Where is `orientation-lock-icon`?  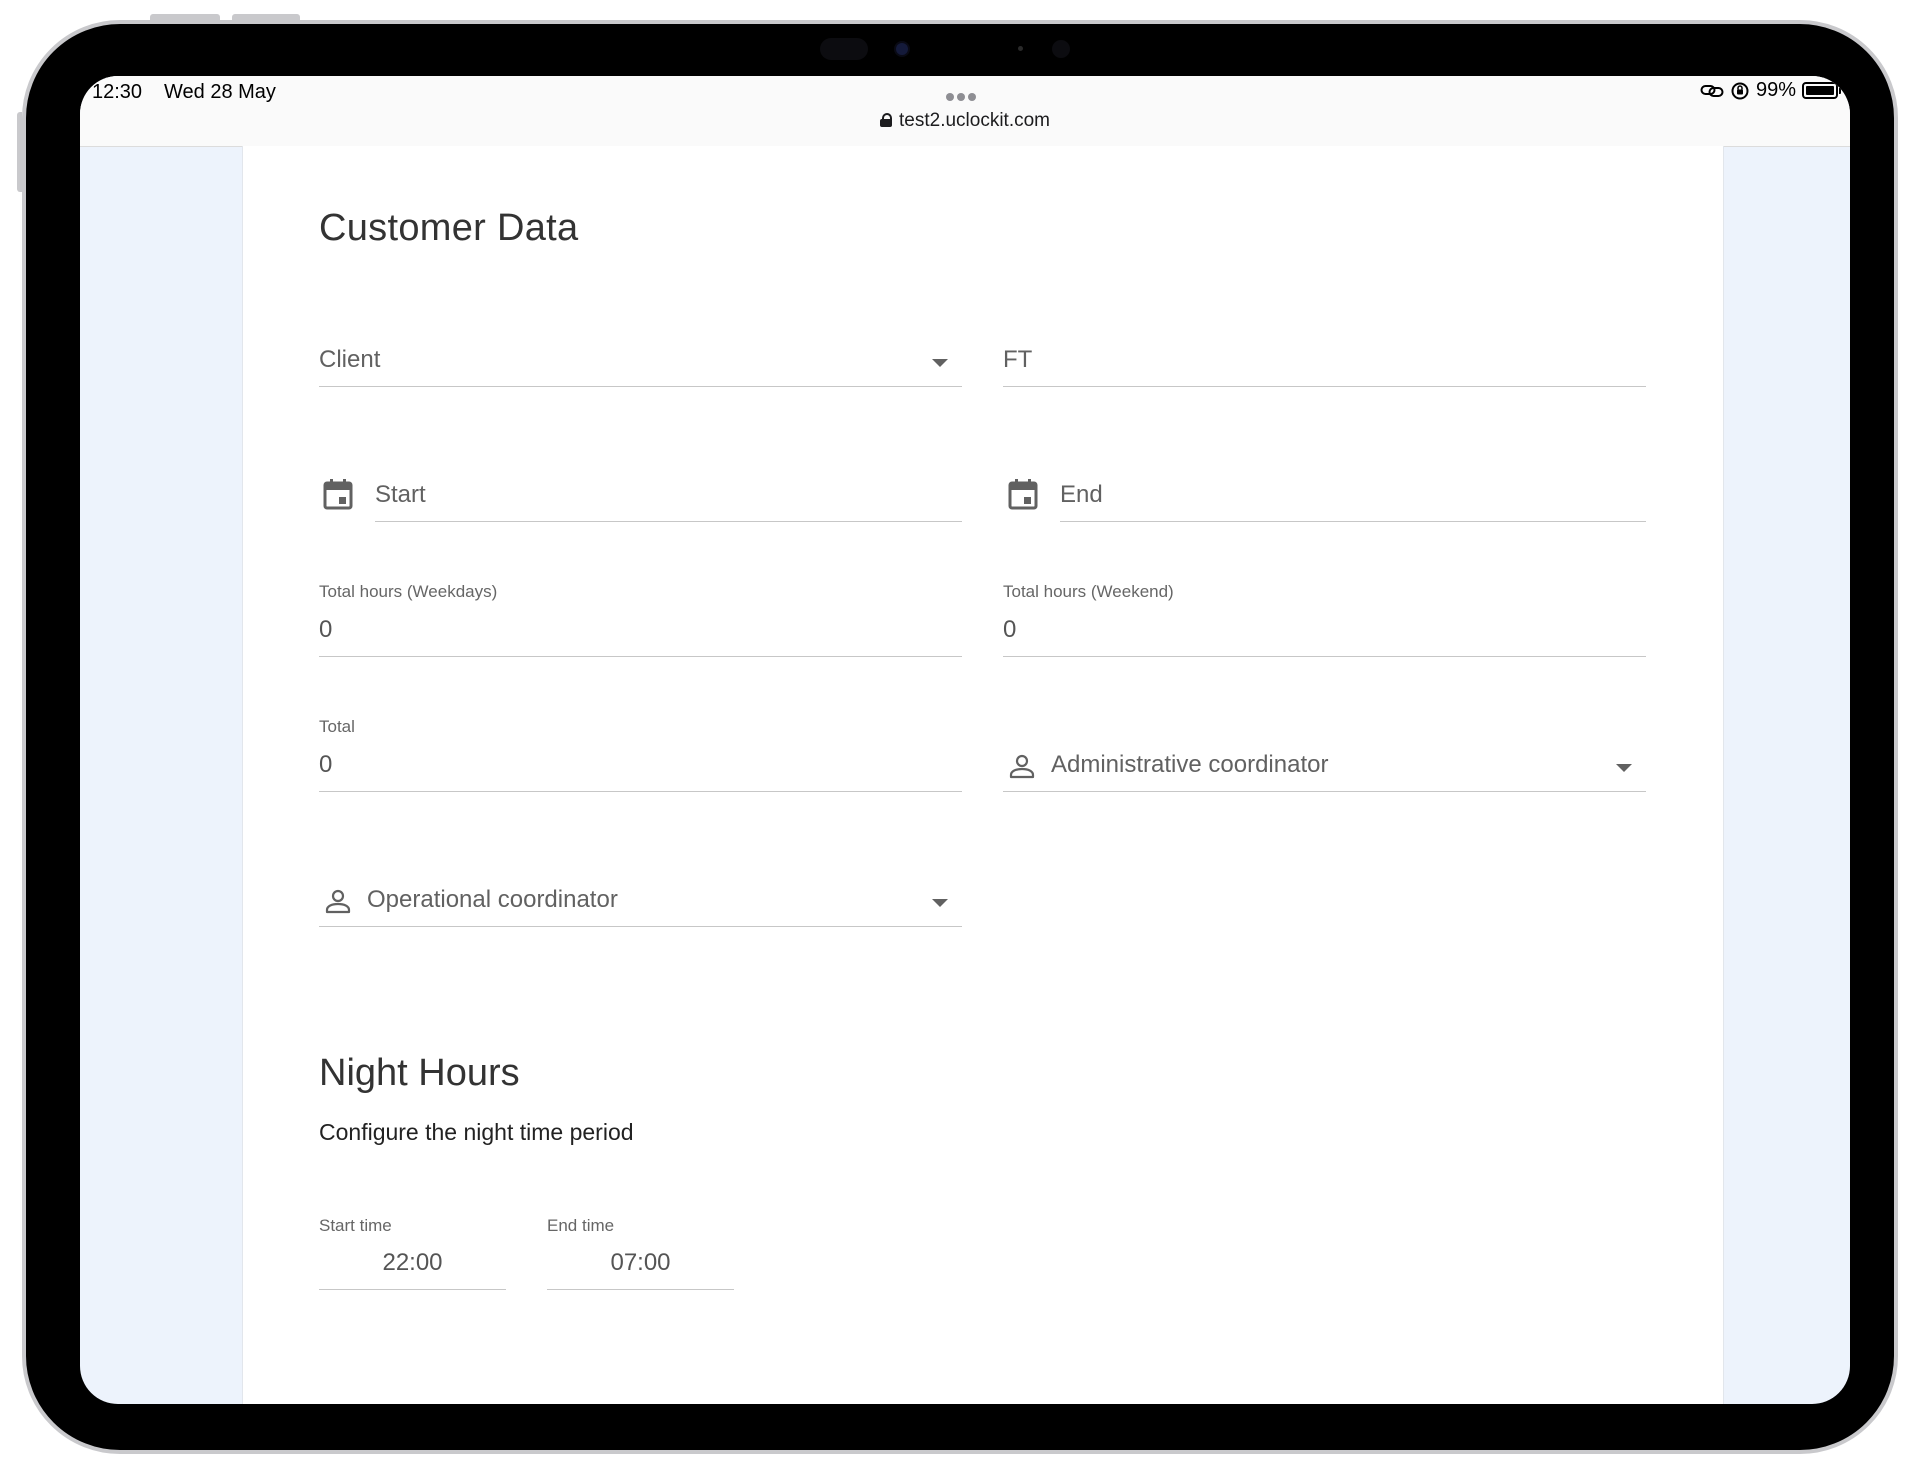
orientation-lock-icon is located at coordinates (1740, 90).